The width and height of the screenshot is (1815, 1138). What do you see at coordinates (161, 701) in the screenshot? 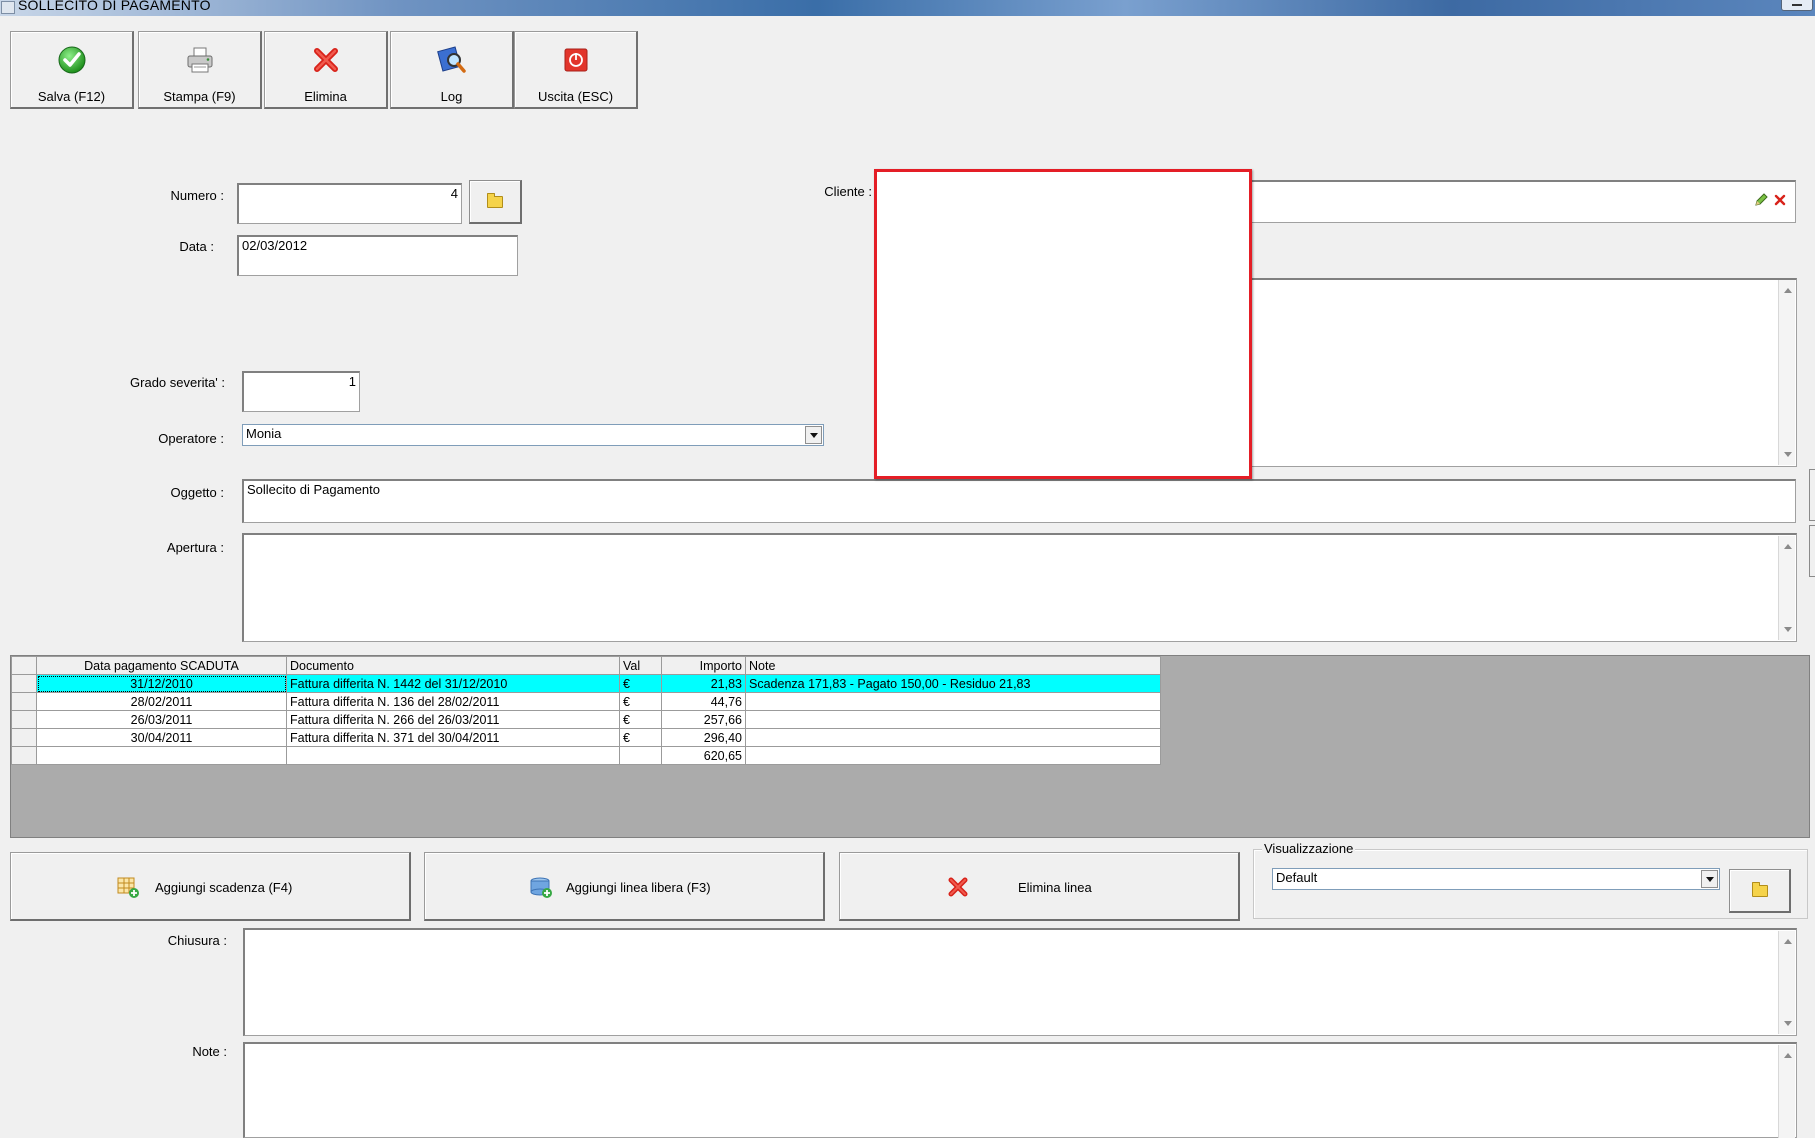
I see `cell-data: 28/02/2011` at bounding box center [161, 701].